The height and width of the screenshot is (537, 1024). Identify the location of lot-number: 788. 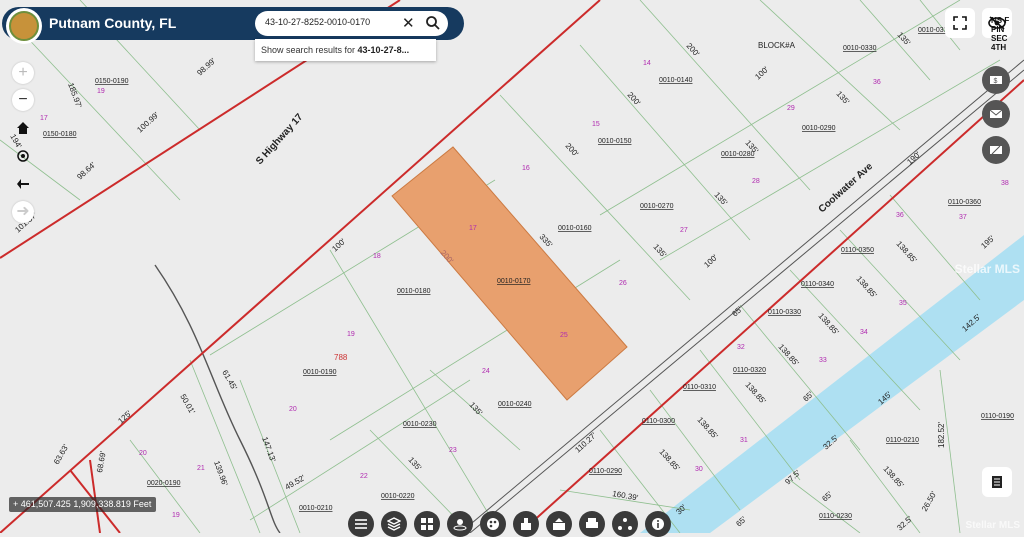
(341, 357).